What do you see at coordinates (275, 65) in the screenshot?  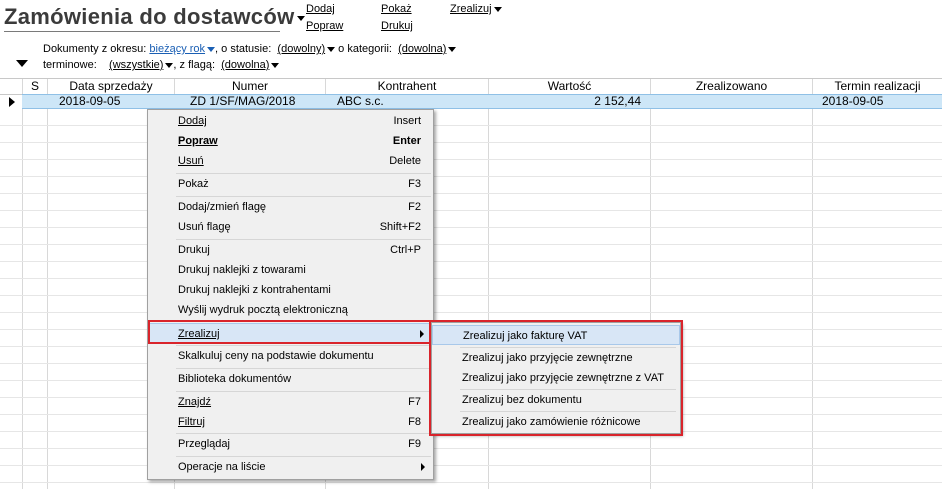 I see `flag-chevron-icon` at bounding box center [275, 65].